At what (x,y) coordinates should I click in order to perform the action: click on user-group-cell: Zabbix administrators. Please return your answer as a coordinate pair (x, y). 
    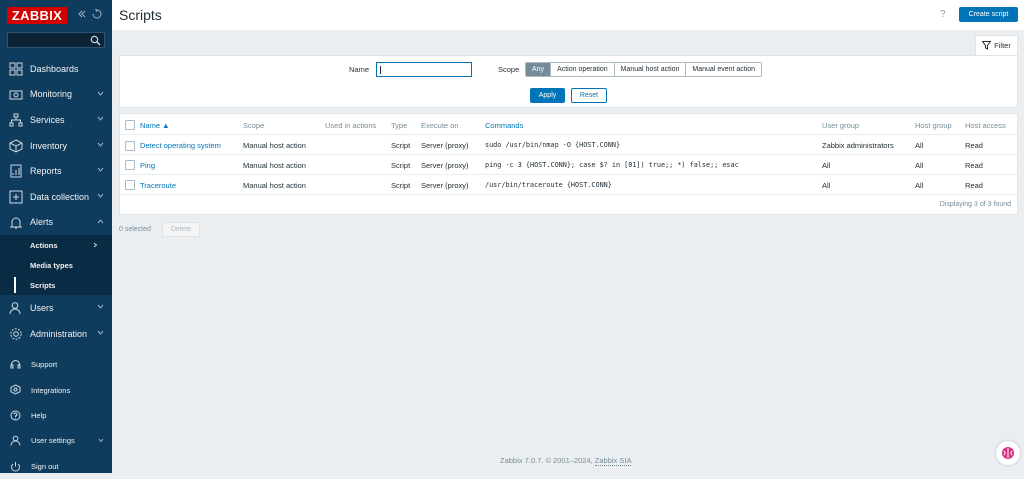
    Looking at the image, I should click on (858, 145).